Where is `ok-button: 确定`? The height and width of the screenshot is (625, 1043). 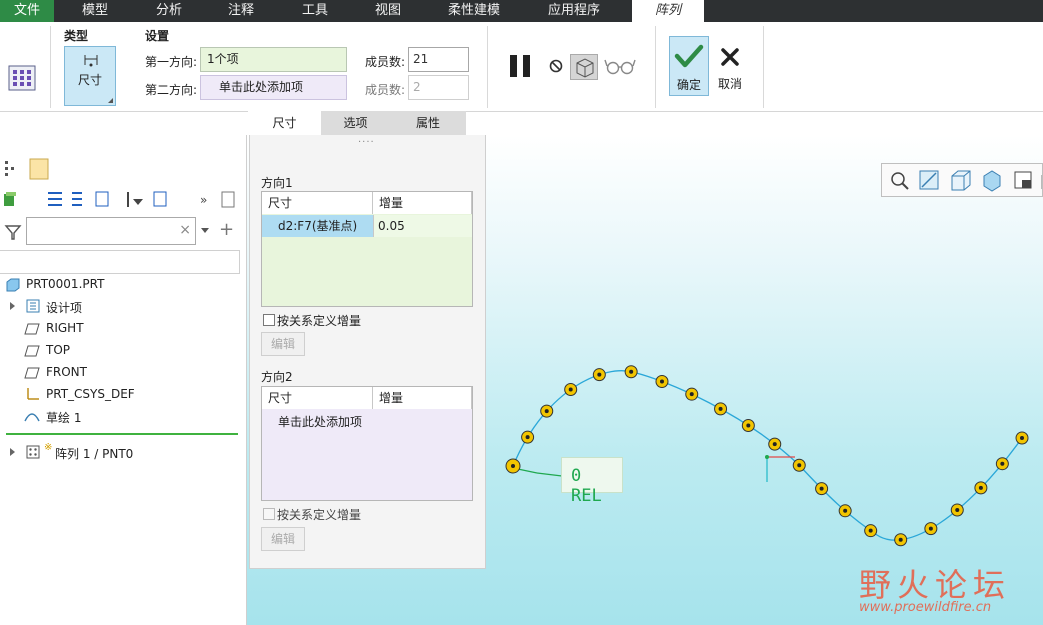 ok-button: 确定 is located at coordinates (689, 66).